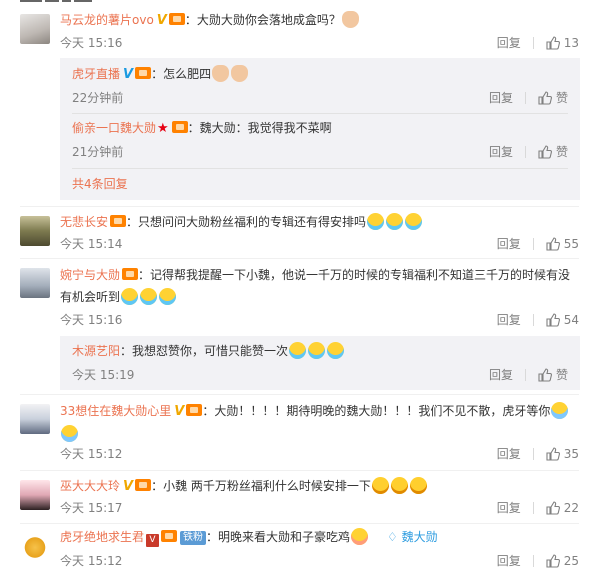 The image size is (599, 579). I want to click on red-v-icon: V, so click(153, 540).